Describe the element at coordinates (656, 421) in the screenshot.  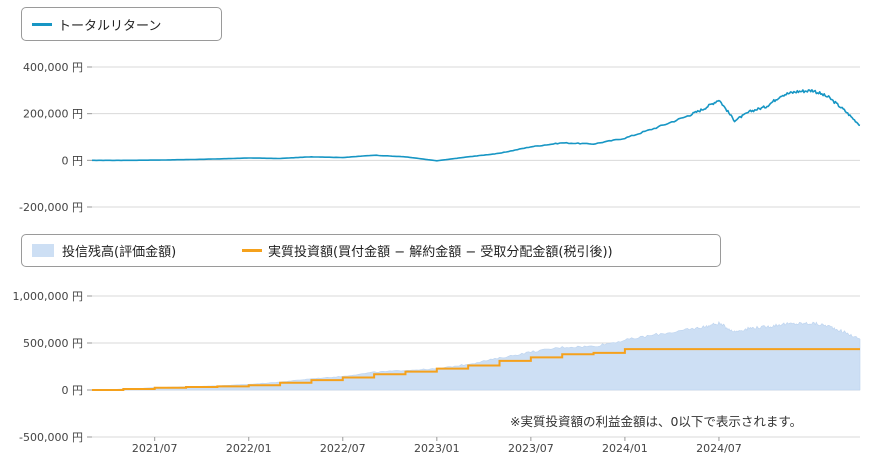
I see `footnote: ※実質投資額の利益金額は、0以下で表示されます。` at that location.